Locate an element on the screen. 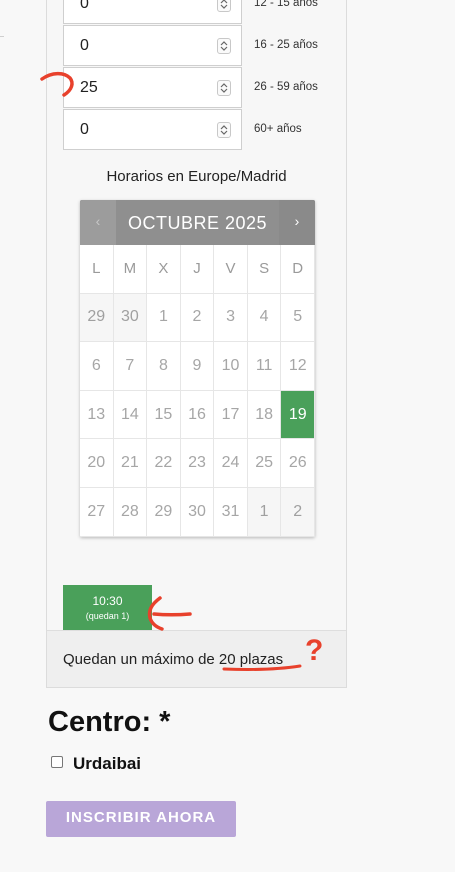 This screenshot has height=872, width=455. slot-time: 10:30 is located at coordinates (107, 601).